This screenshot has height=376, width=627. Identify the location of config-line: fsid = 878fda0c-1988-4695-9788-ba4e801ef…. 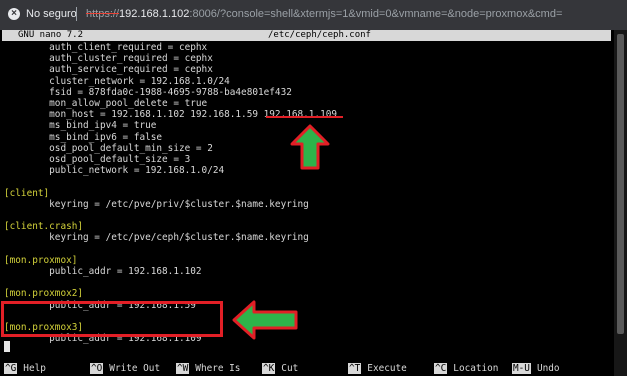
(148, 92).